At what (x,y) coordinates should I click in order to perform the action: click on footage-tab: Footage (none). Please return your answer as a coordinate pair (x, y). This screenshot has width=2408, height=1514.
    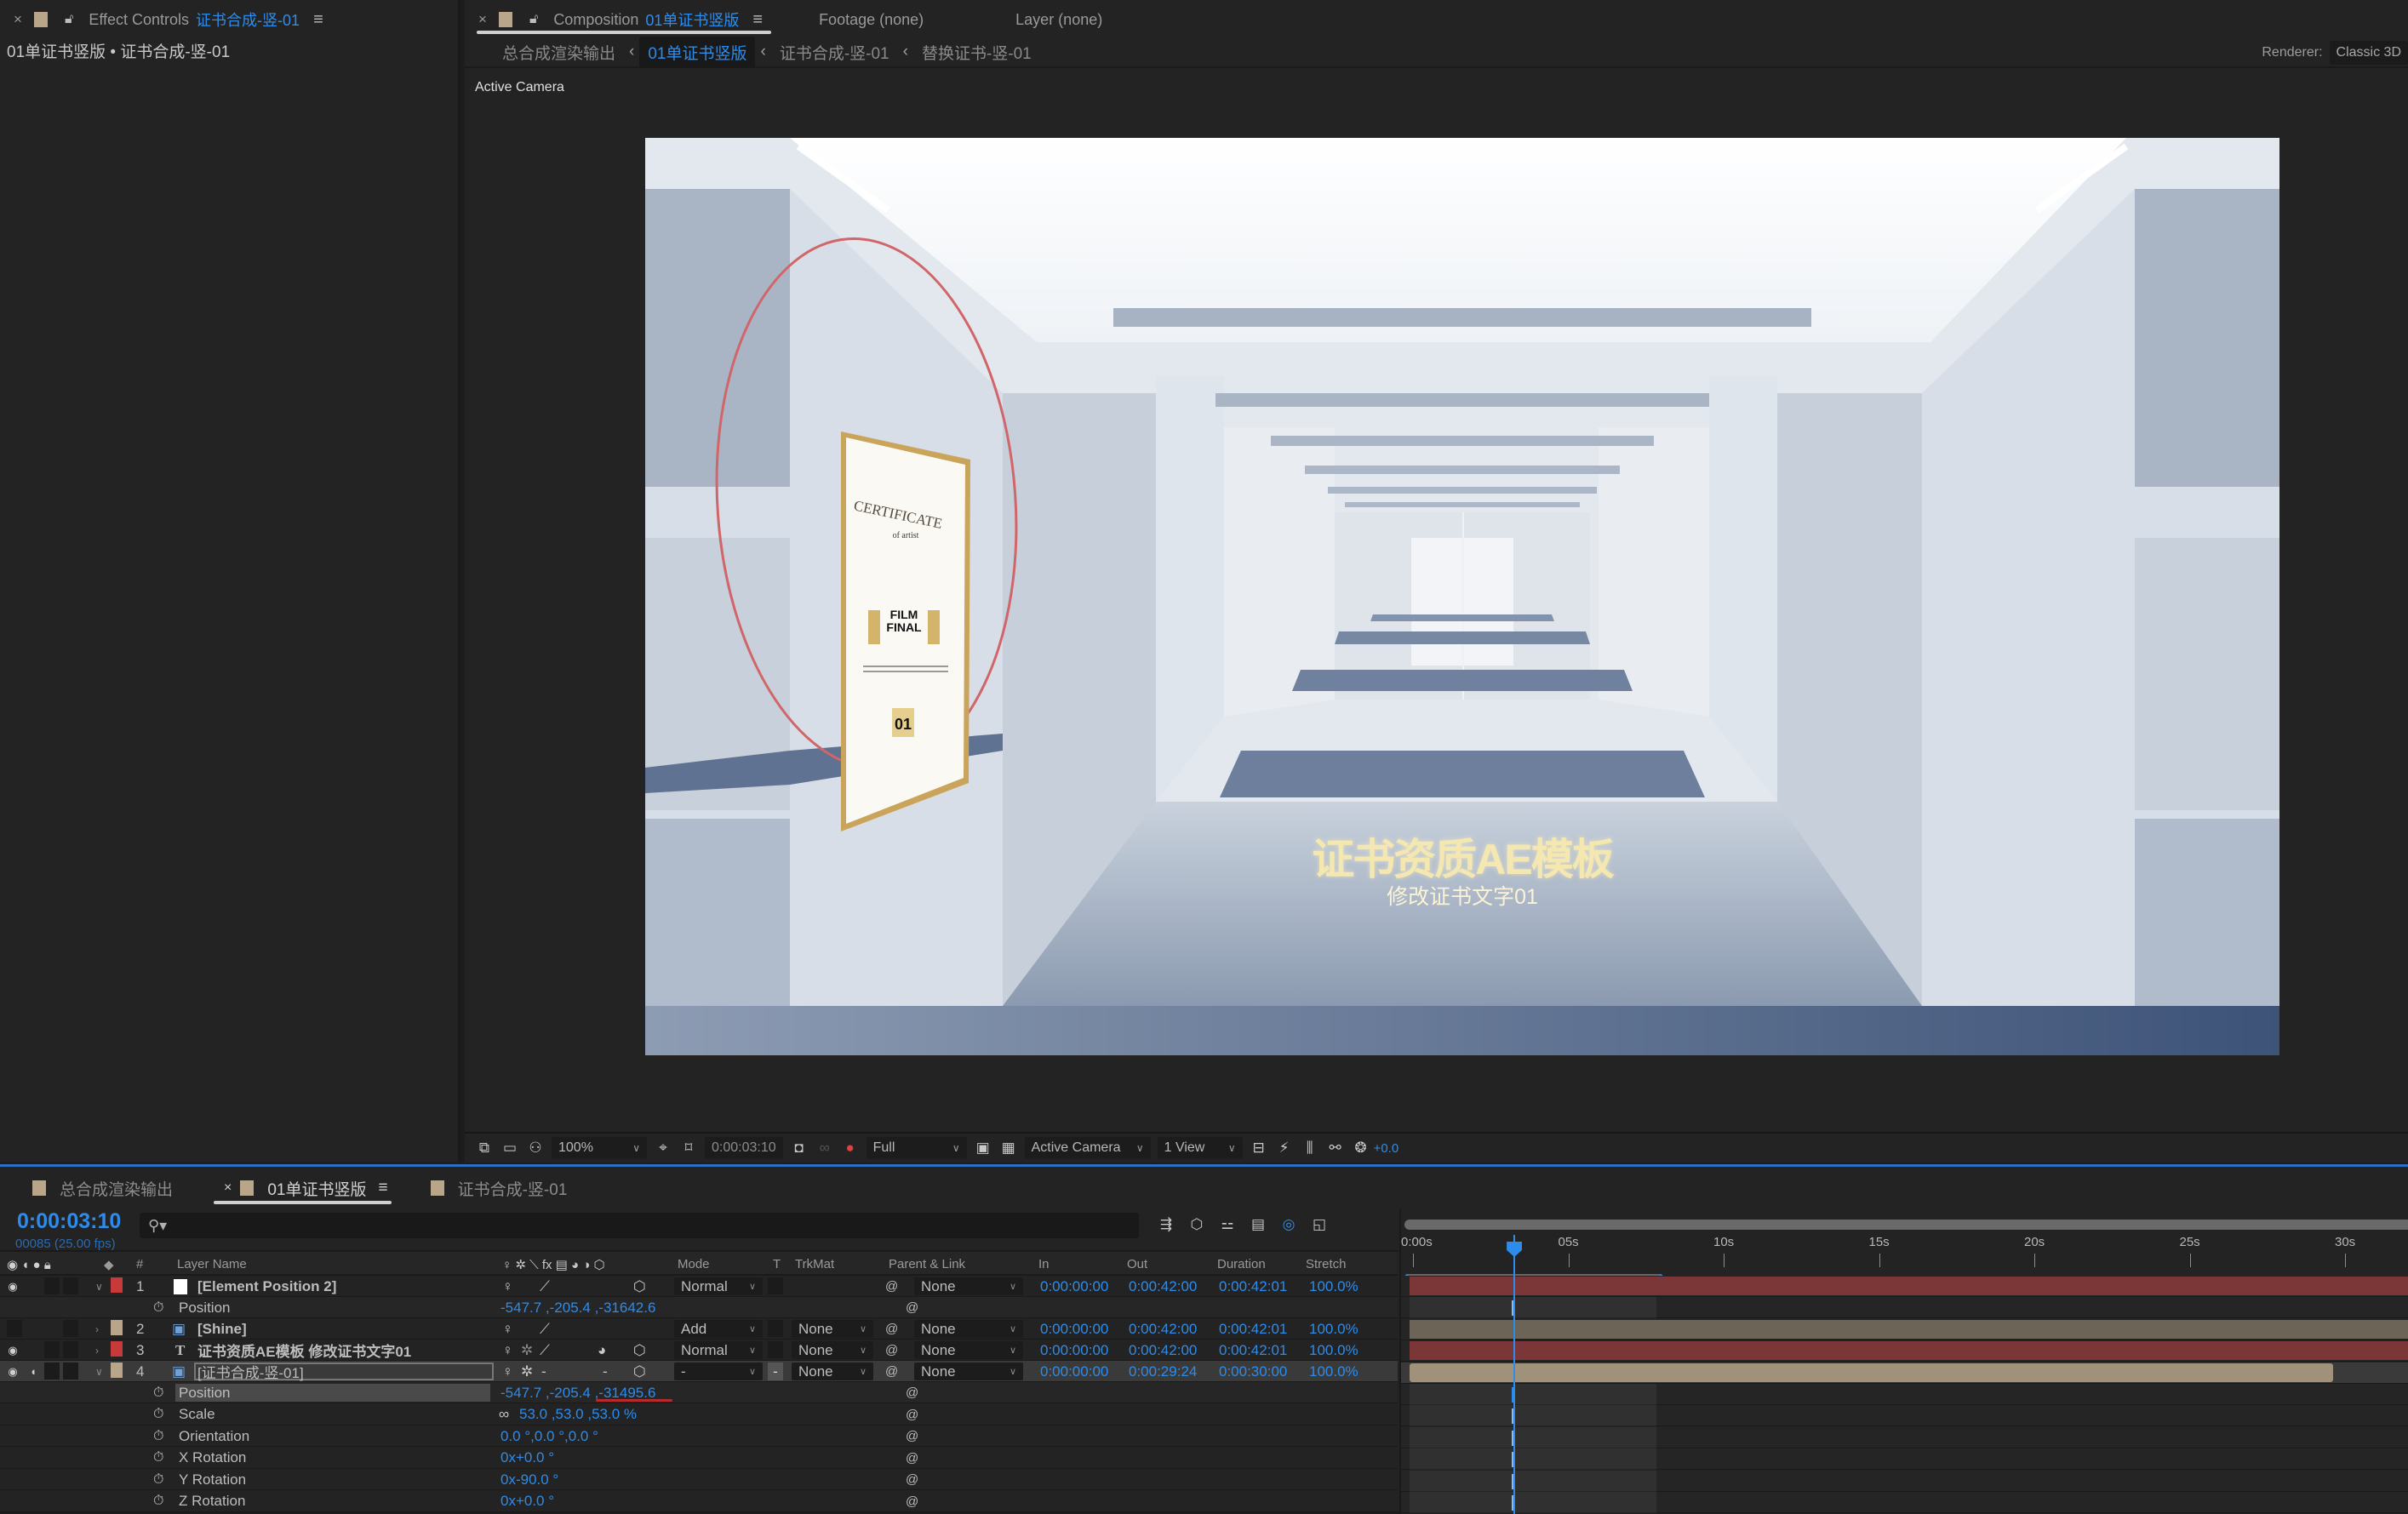
    Looking at the image, I should click on (871, 20).